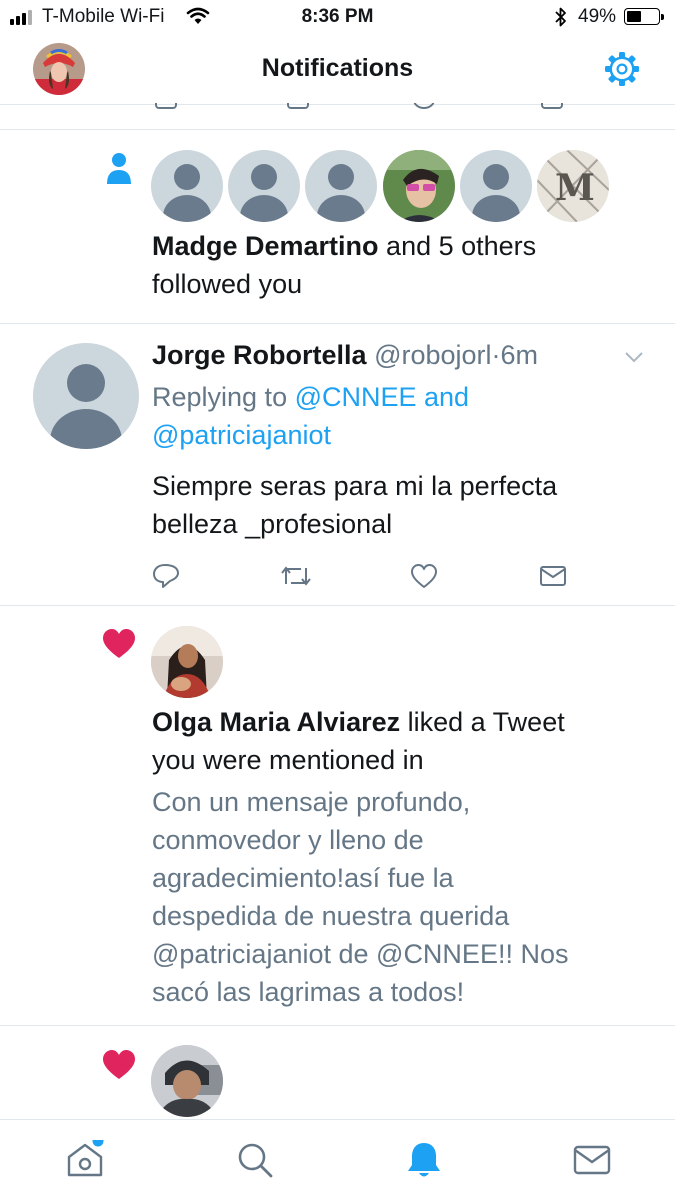 This screenshot has height=1201, width=675. What do you see at coordinates (519, 355) in the screenshot?
I see `tweet-time: 6m` at bounding box center [519, 355].